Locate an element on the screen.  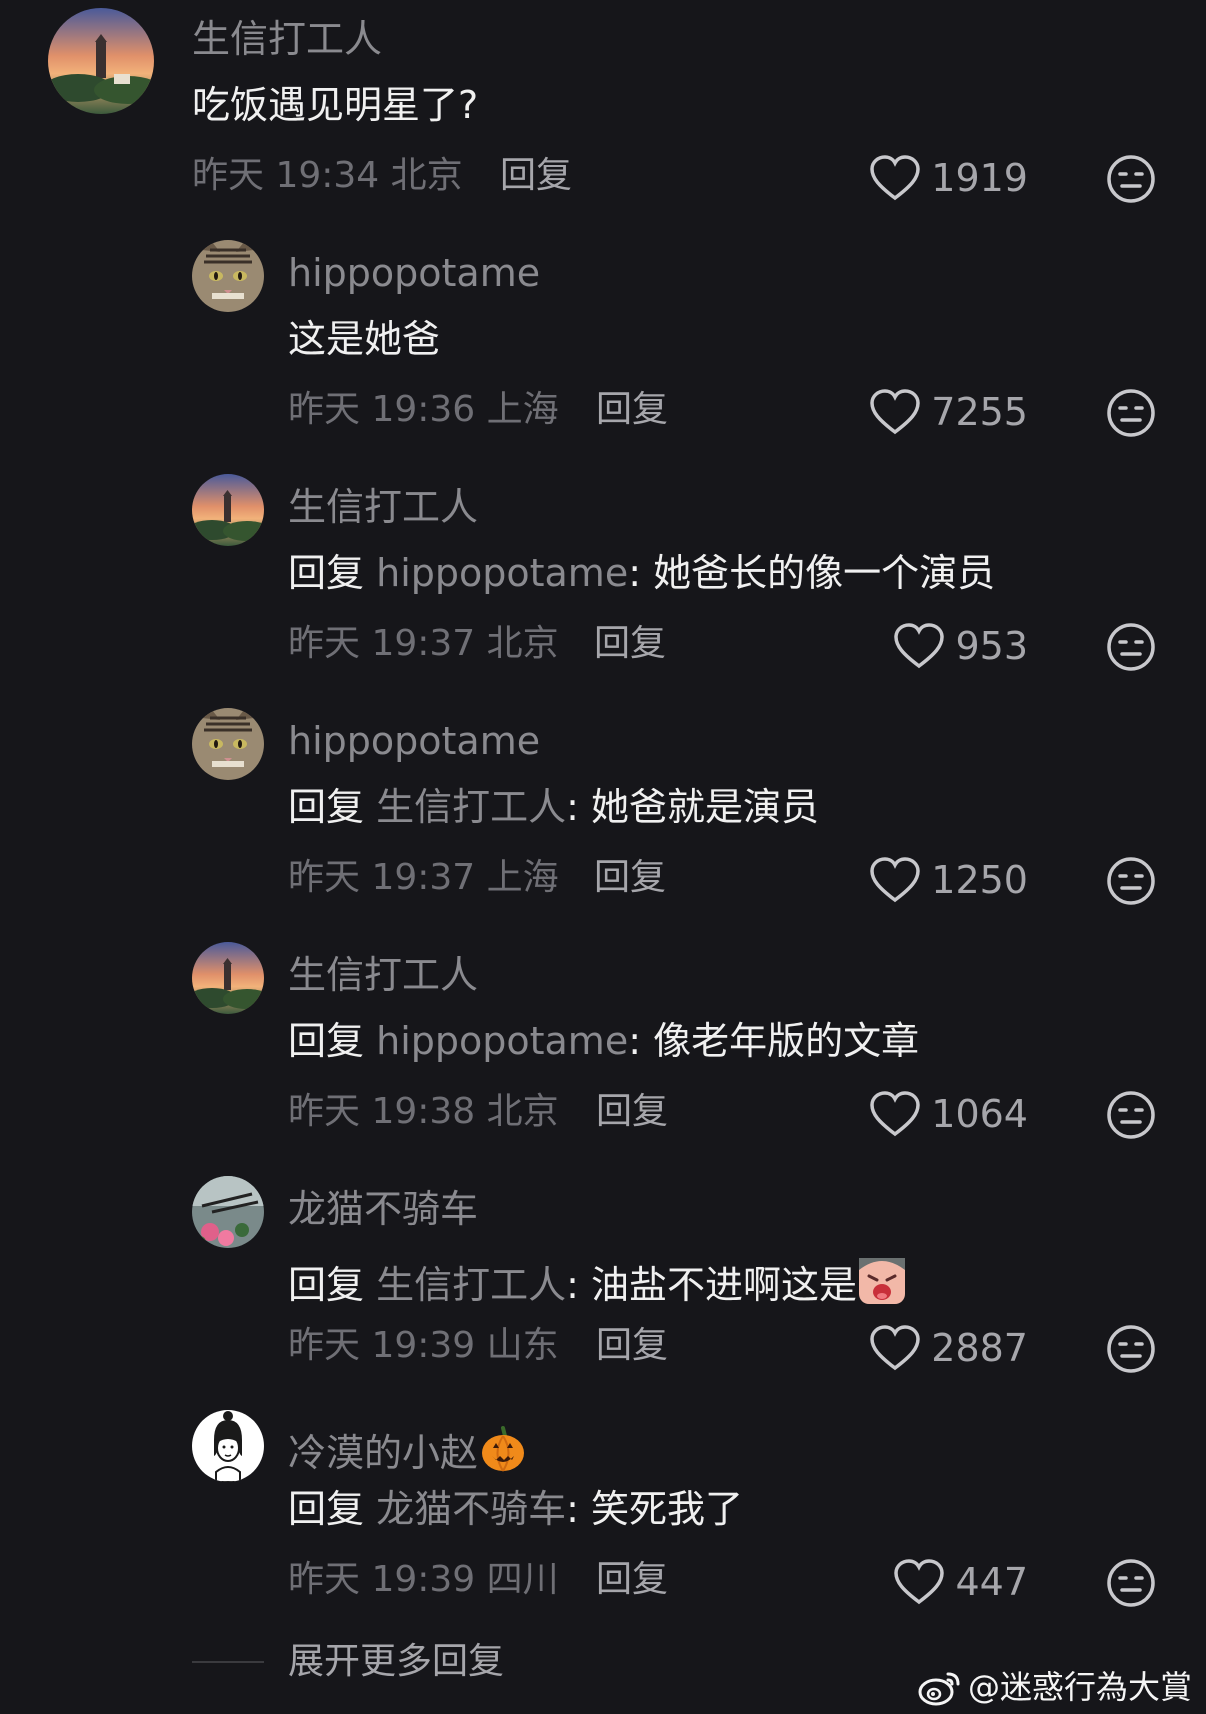
like-button: 2887 is located at coordinates (948, 1348).